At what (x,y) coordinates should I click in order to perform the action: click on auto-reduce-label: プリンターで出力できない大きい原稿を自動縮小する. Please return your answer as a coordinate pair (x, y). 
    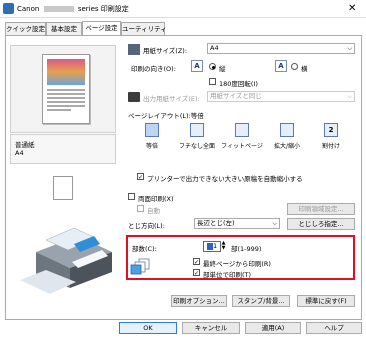
    Looking at the image, I should click on (225, 179).